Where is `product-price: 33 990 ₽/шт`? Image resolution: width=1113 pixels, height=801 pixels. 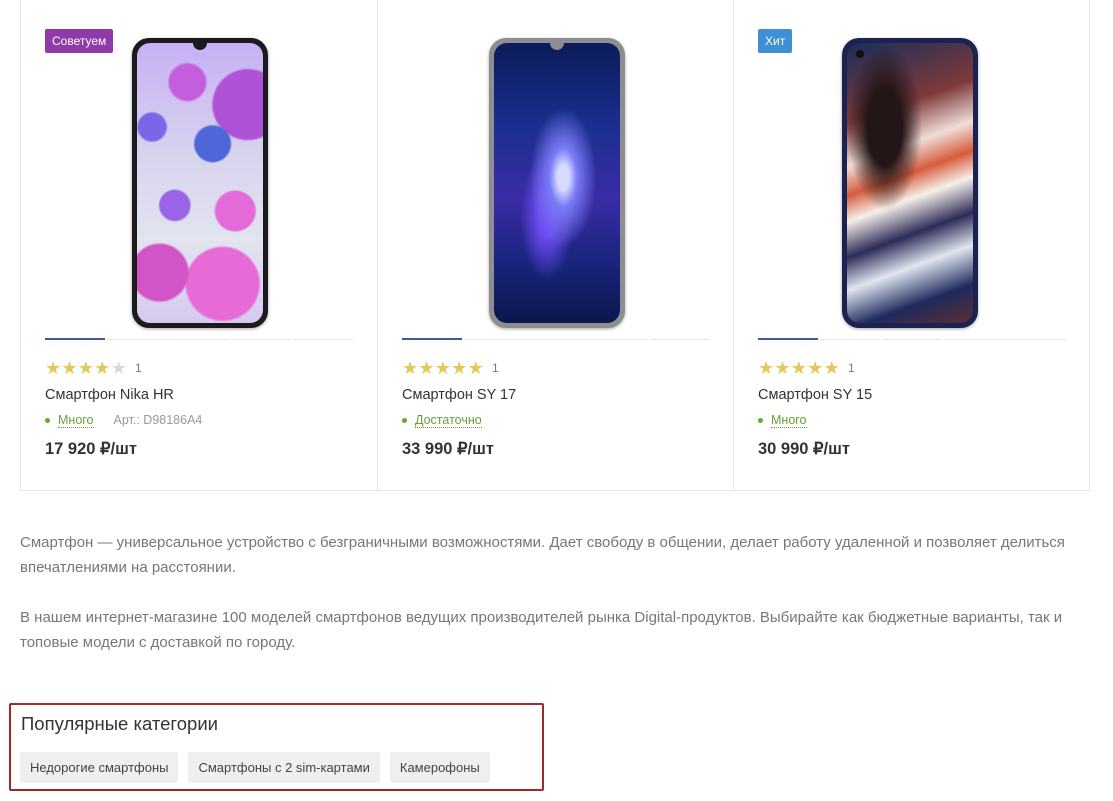
product-price: 33 990 ₽/шт is located at coordinates (448, 449).